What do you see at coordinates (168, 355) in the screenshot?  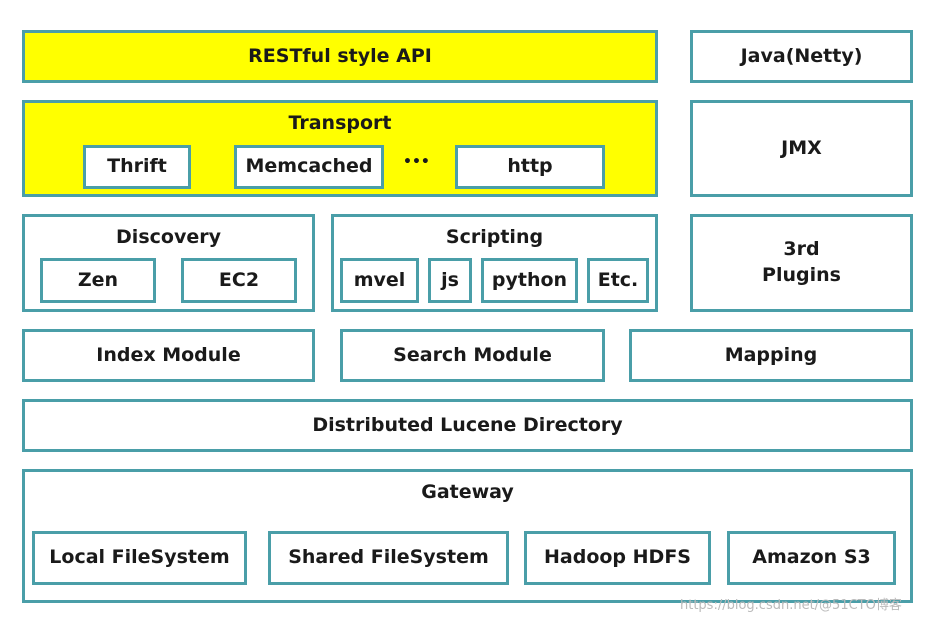 I see `index-module-box: Index Module` at bounding box center [168, 355].